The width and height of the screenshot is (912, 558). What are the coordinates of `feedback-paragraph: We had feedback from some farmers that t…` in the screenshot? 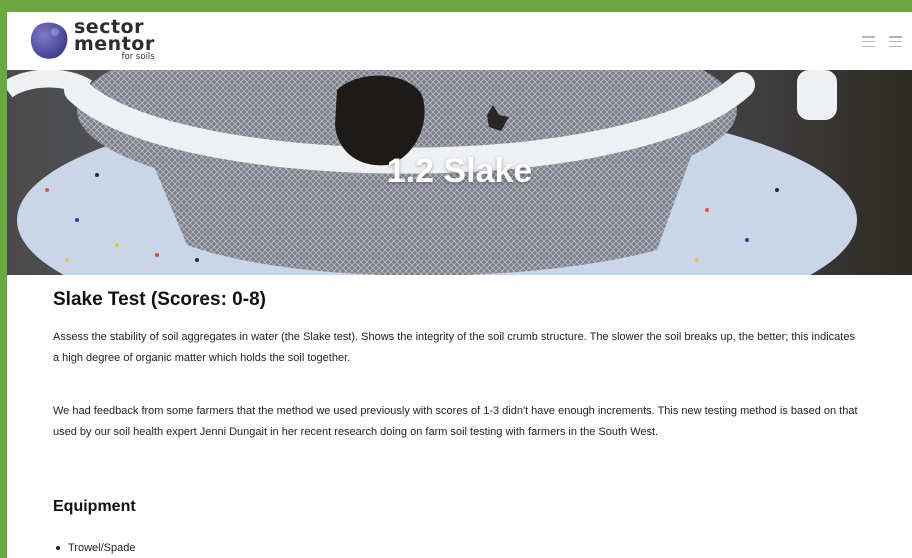 It's located at (455, 421).